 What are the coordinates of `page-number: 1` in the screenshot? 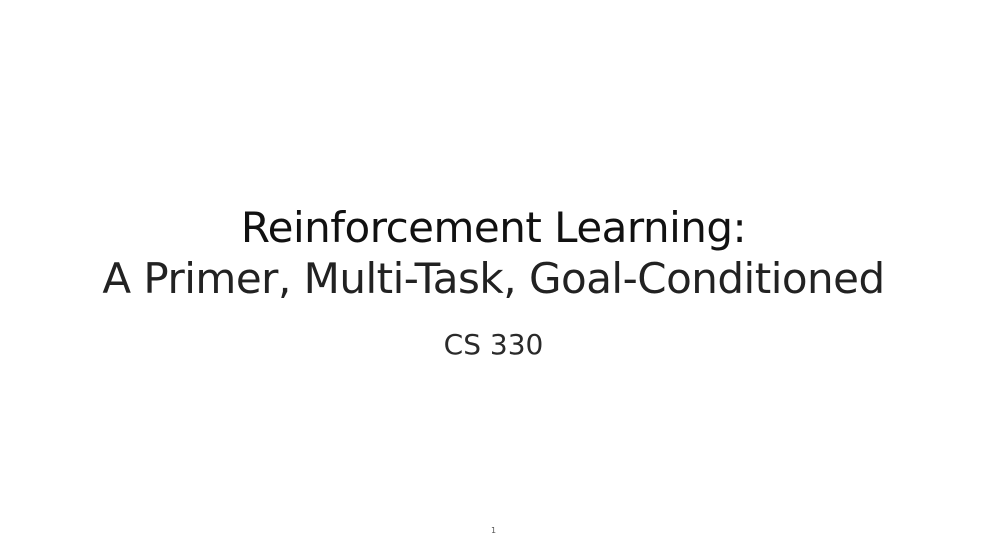 It's located at (493, 530).